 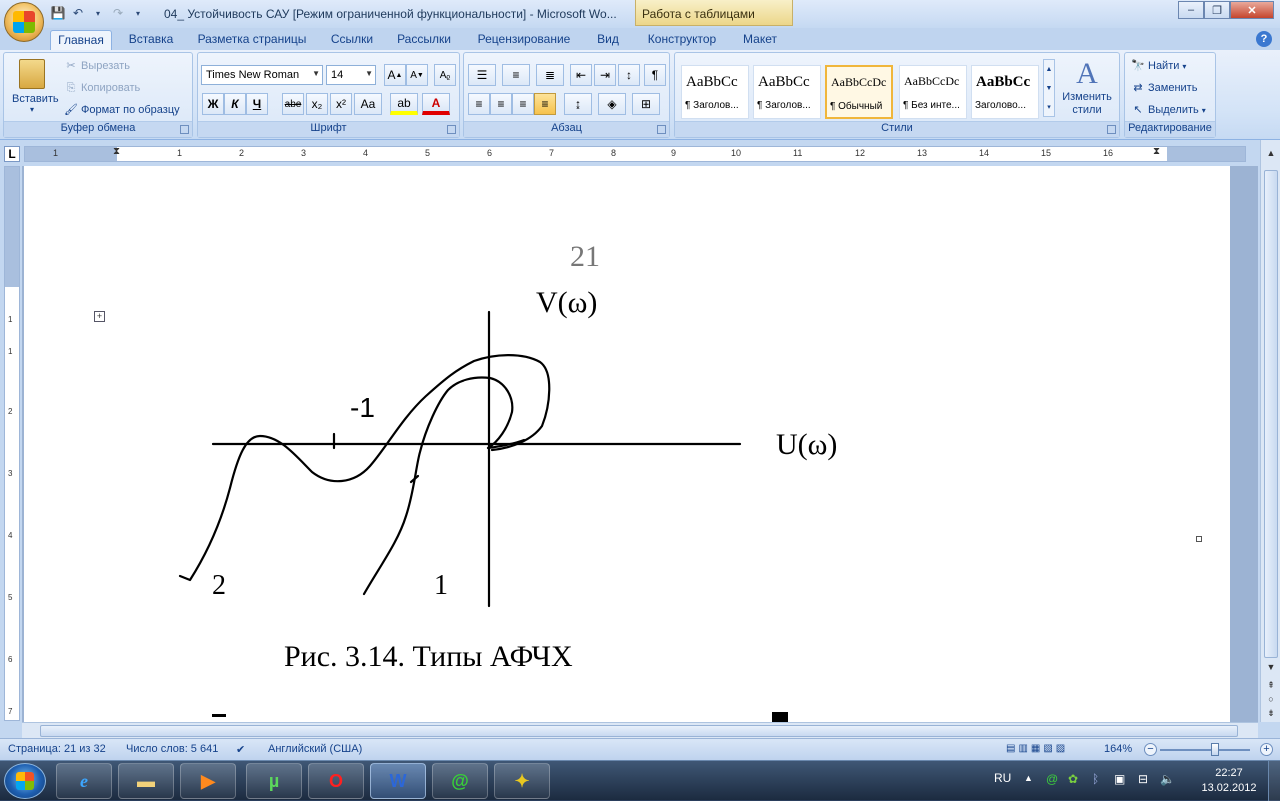 I want to click on word-count-status: Число слов: 5 641, so click(x=172, y=749).